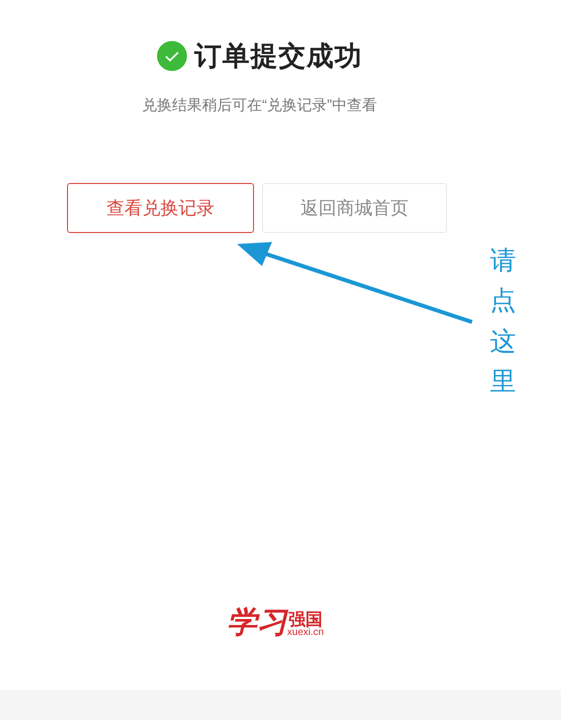  Describe the element at coordinates (171, 56) in the screenshot. I see `success-check-icon` at that location.